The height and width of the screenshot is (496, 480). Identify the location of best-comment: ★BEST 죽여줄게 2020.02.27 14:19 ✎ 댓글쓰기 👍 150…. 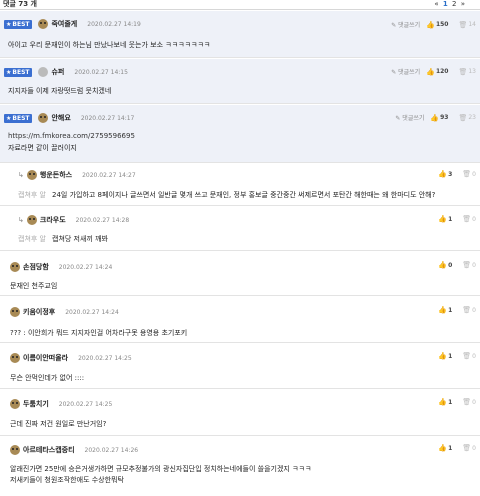
(240, 34).